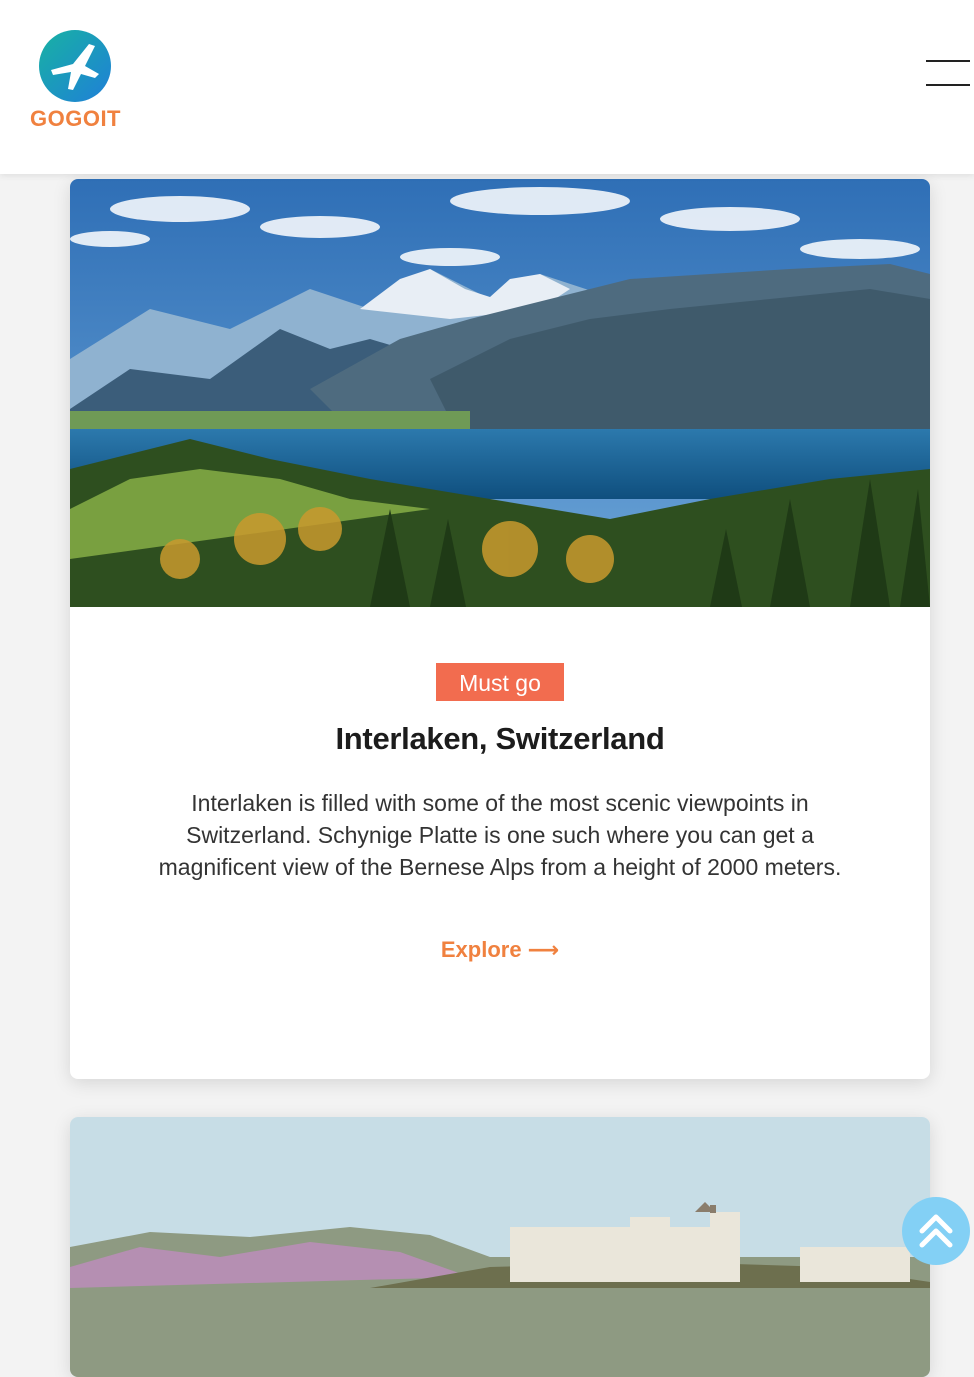 The image size is (974, 1377). I want to click on double-chevron-up-icon, so click(936, 1231).